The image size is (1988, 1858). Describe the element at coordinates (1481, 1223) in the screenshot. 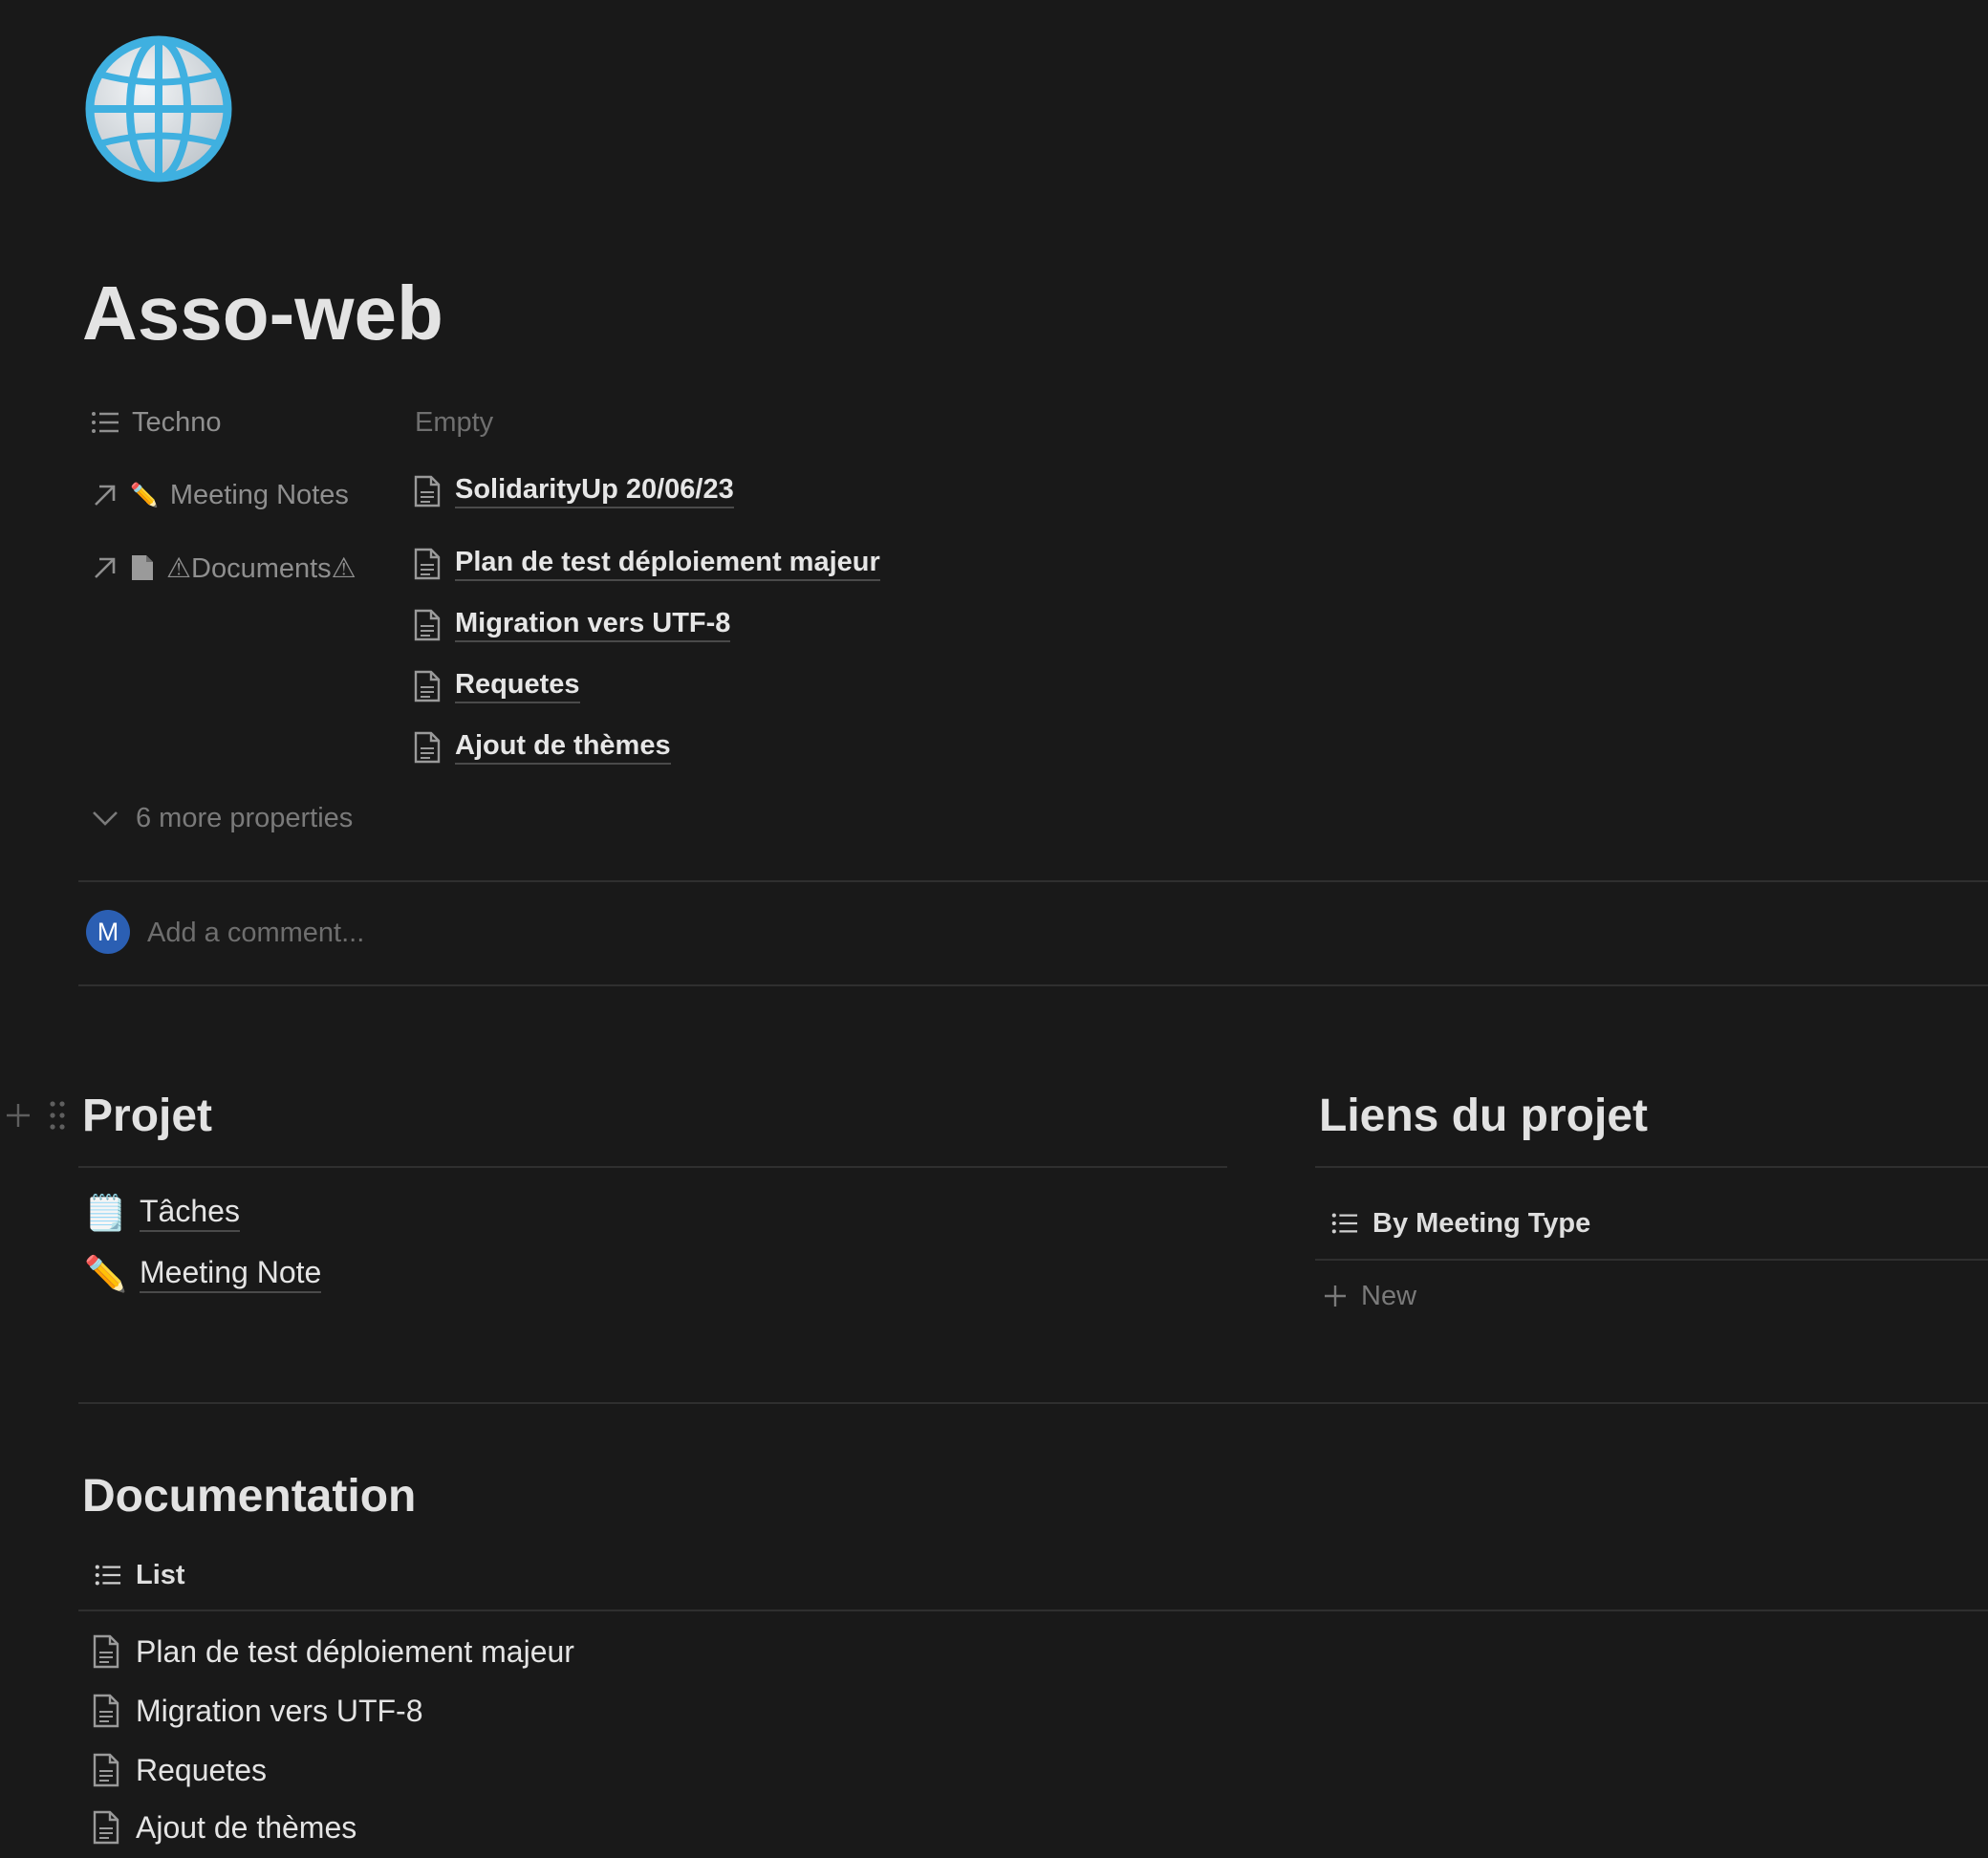

I see `view-label: By Meeting Type` at that location.